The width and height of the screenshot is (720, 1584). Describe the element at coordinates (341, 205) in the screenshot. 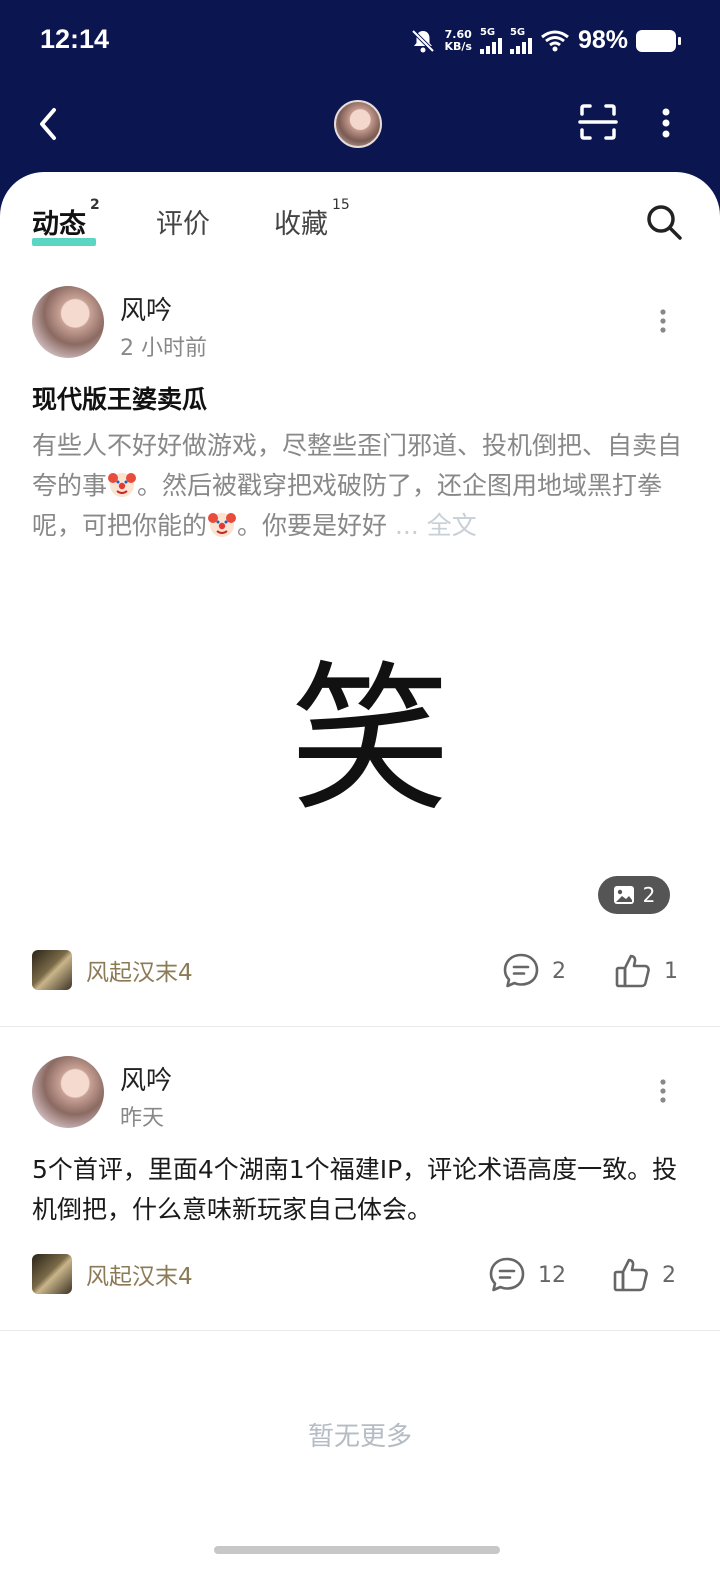

I see `tab-count: 15` at that location.